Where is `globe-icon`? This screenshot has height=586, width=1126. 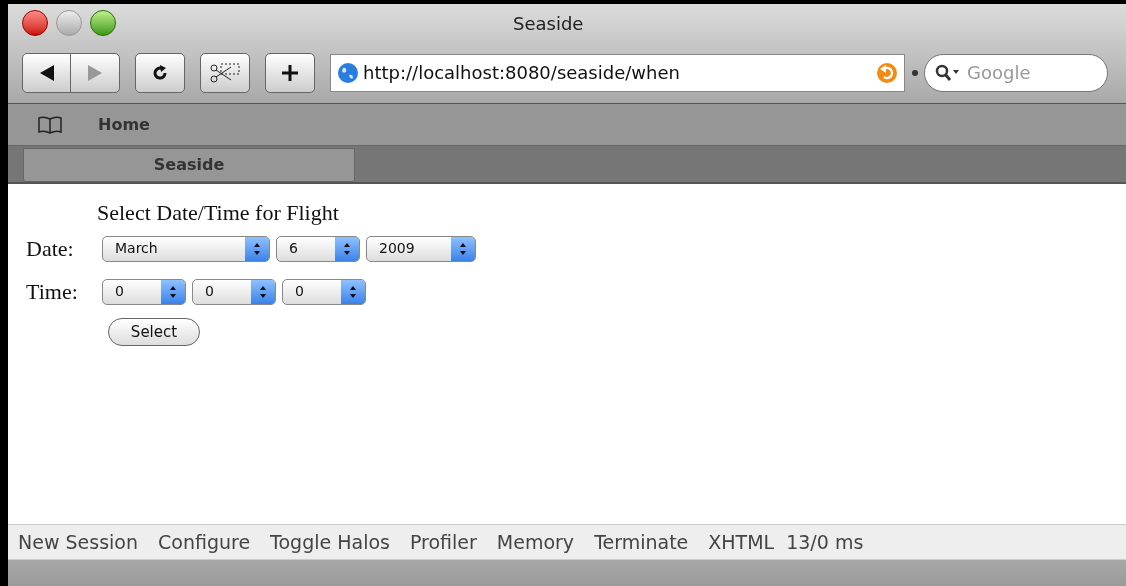 globe-icon is located at coordinates (348, 72).